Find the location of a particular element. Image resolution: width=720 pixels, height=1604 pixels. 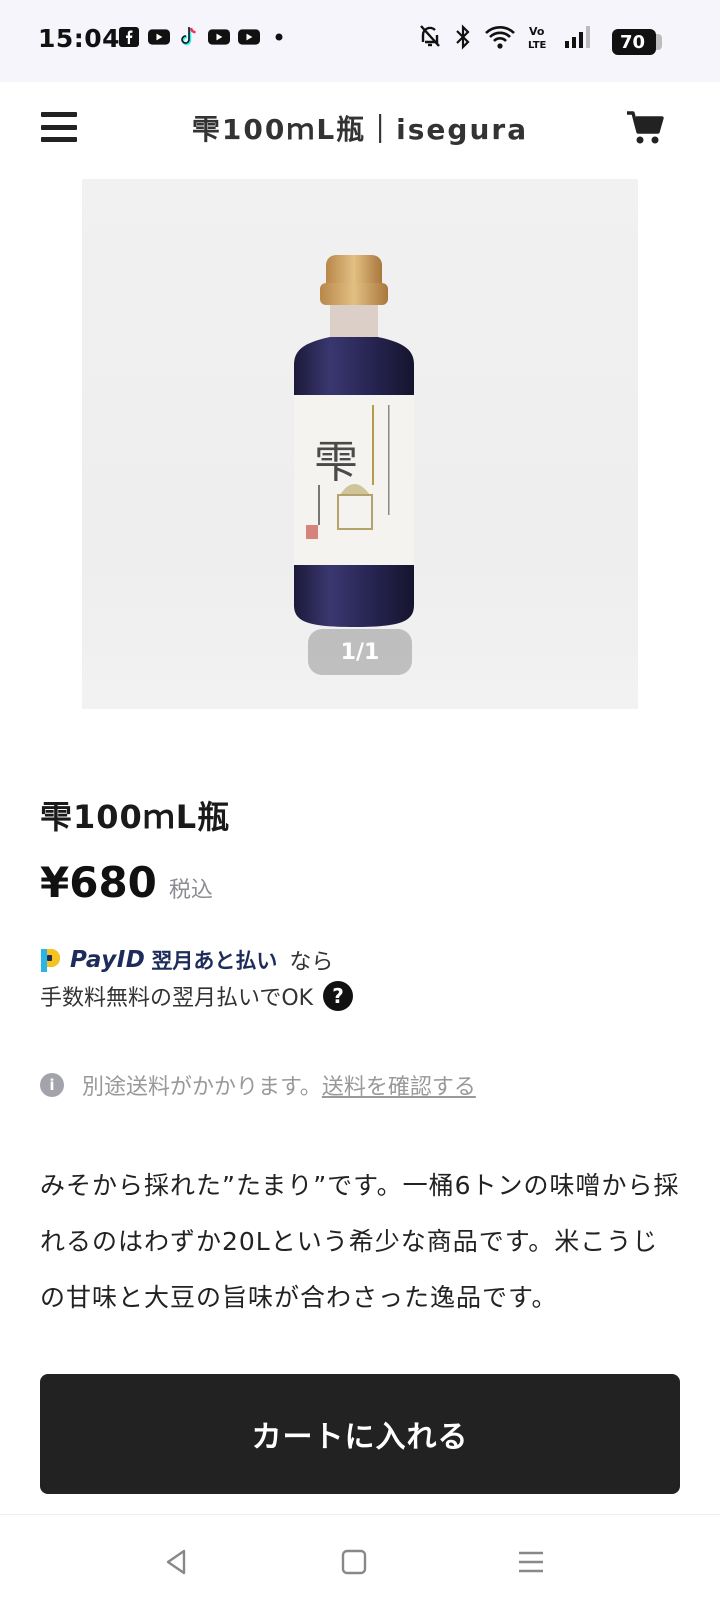

page-title: 雫100ｍL瓶｜isegura is located at coordinates (360, 129).